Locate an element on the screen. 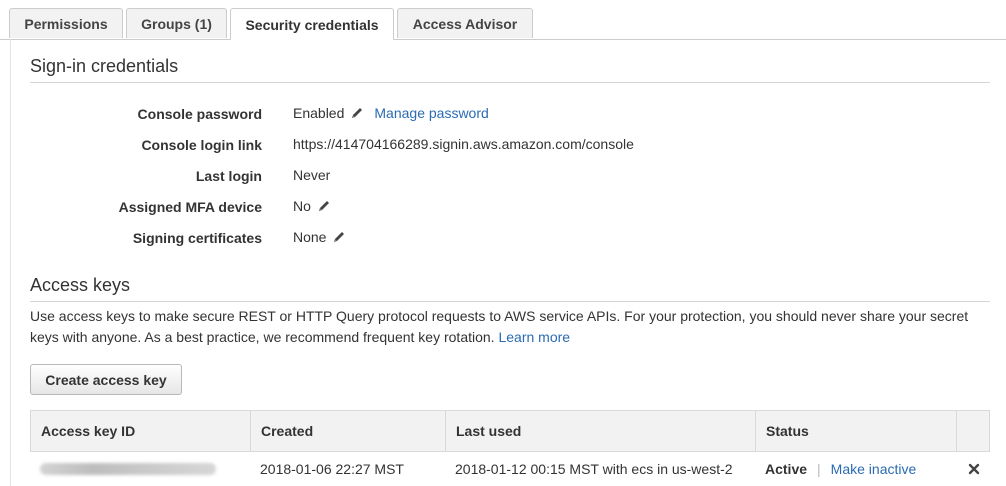 The height and width of the screenshot is (486, 1006). signing-certificates-value: None is located at coordinates (319, 237).